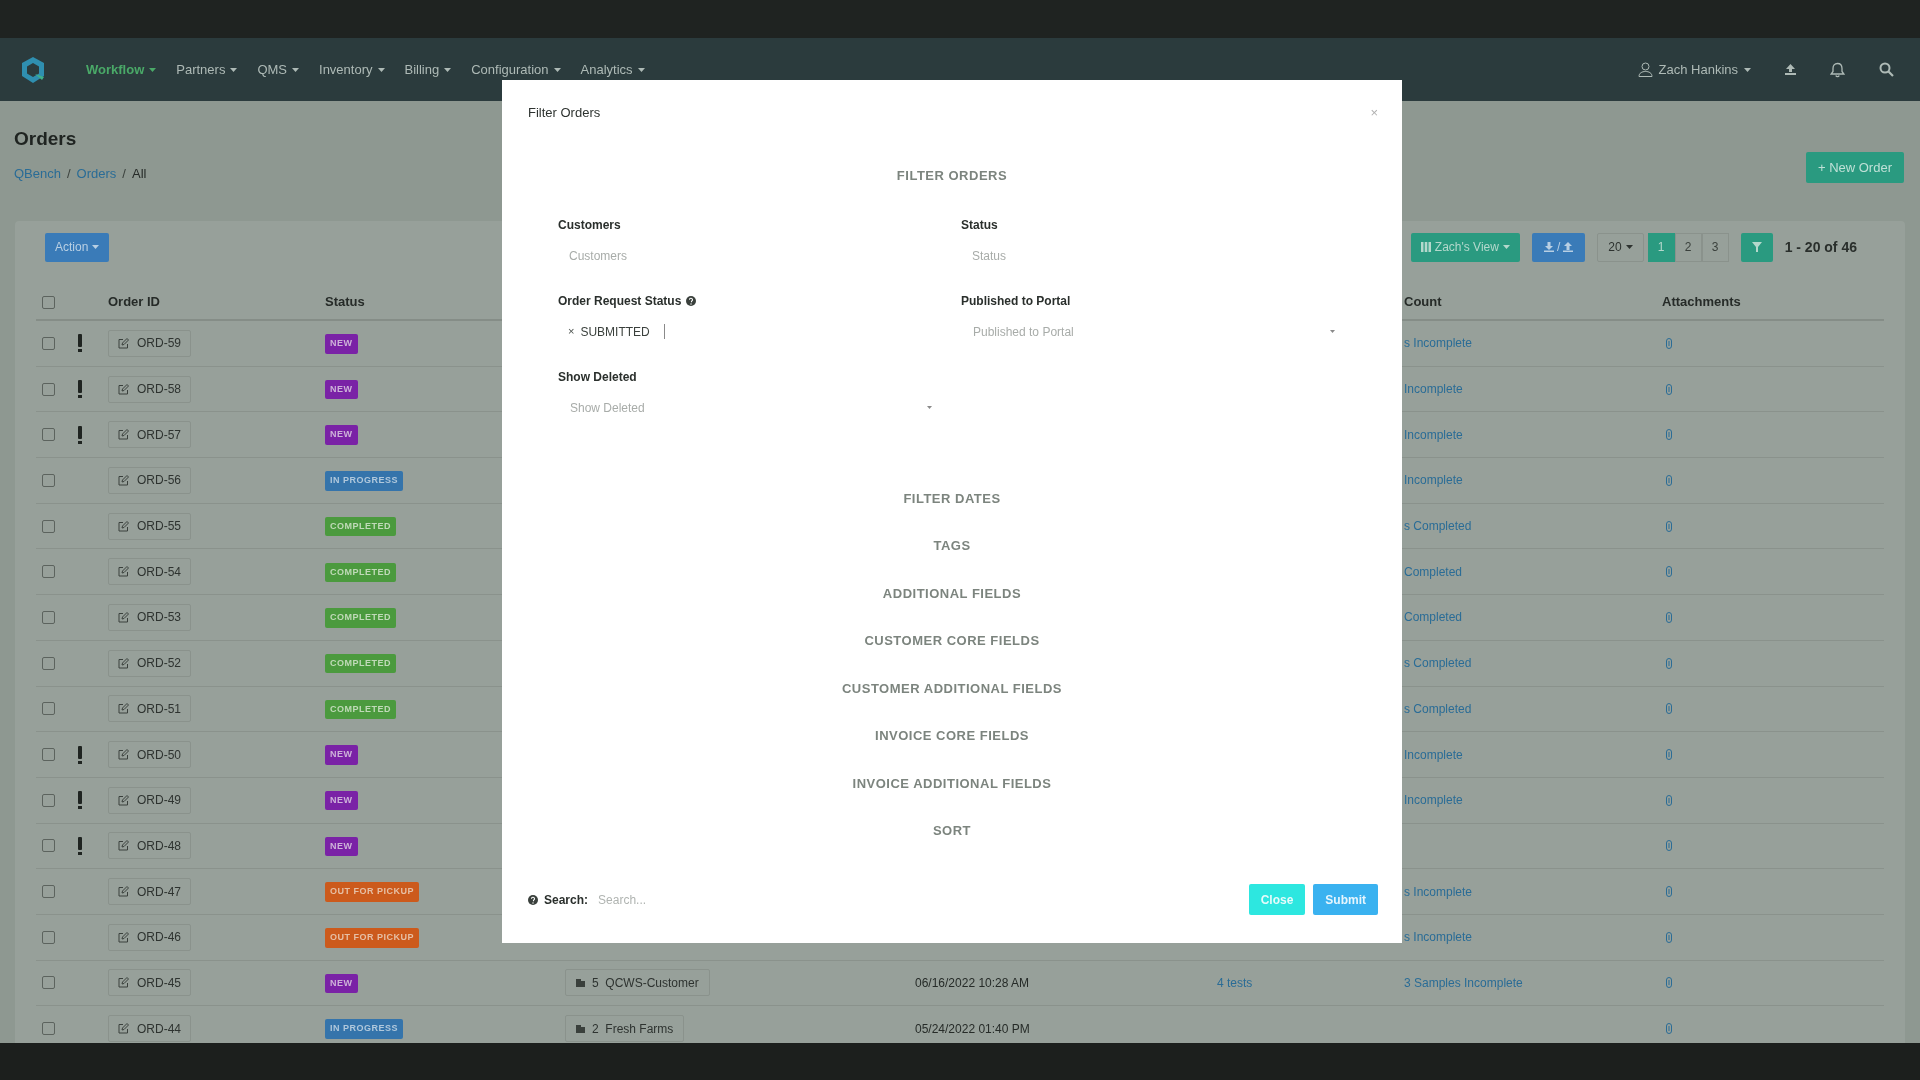 This screenshot has height=1080, width=1920. What do you see at coordinates (1661, 247) in the screenshot?
I see `page-button: 1` at bounding box center [1661, 247].